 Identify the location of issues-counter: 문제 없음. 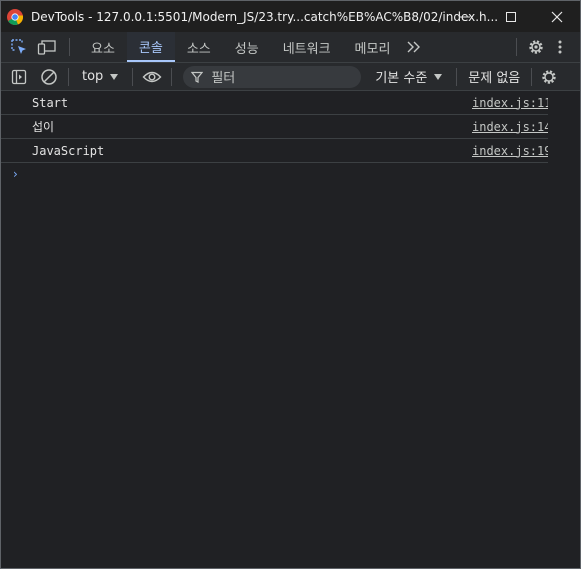
(494, 76).